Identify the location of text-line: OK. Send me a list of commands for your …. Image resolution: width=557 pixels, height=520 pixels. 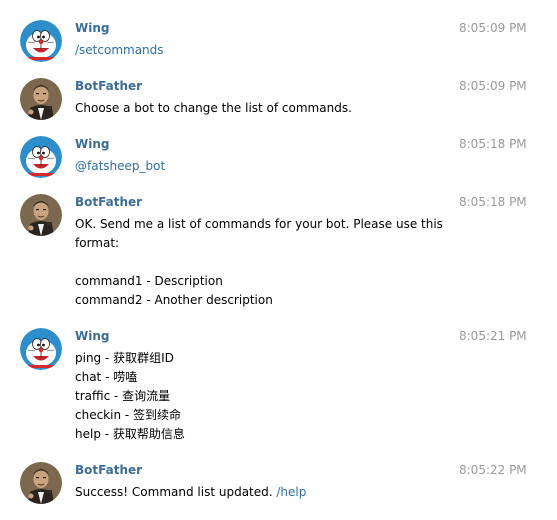
(260, 225).